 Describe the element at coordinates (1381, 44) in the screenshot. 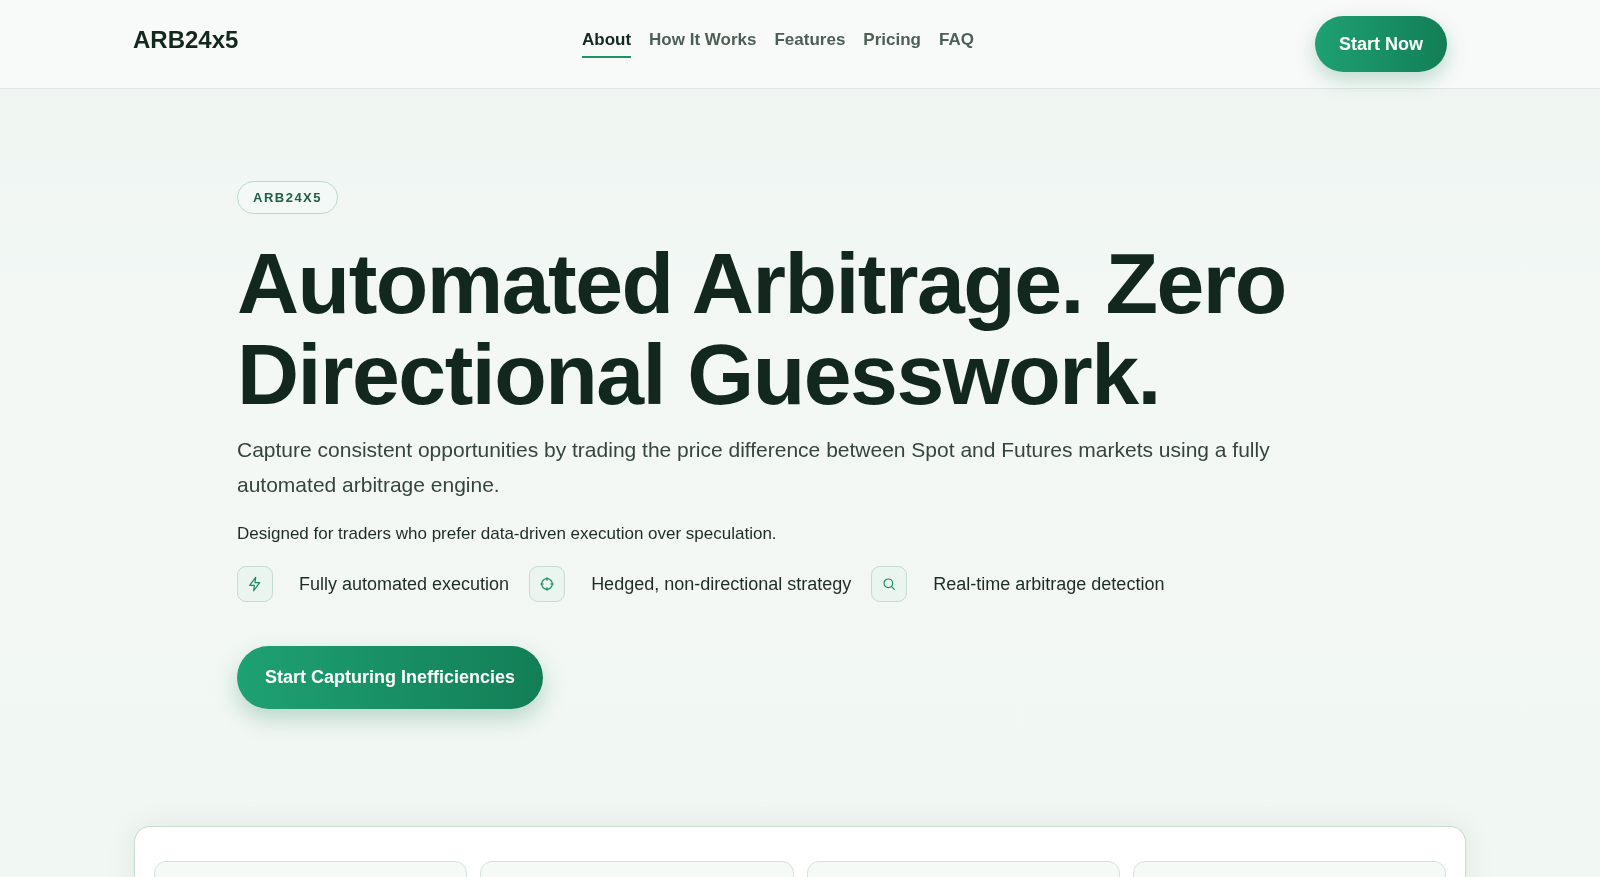

I see `start-now-button: Start Now` at that location.